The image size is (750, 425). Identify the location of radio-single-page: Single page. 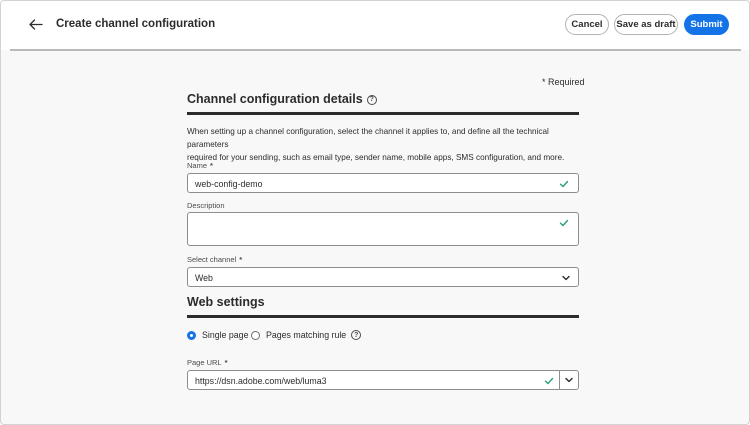
(217, 335).